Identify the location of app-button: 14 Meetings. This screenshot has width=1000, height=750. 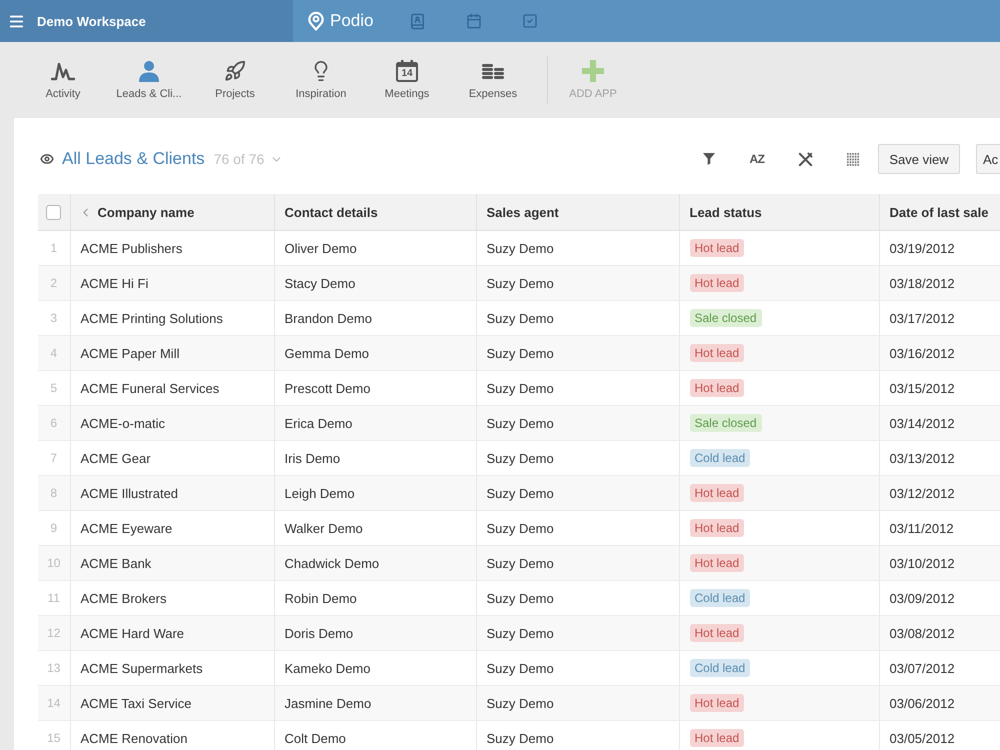
(407, 80).